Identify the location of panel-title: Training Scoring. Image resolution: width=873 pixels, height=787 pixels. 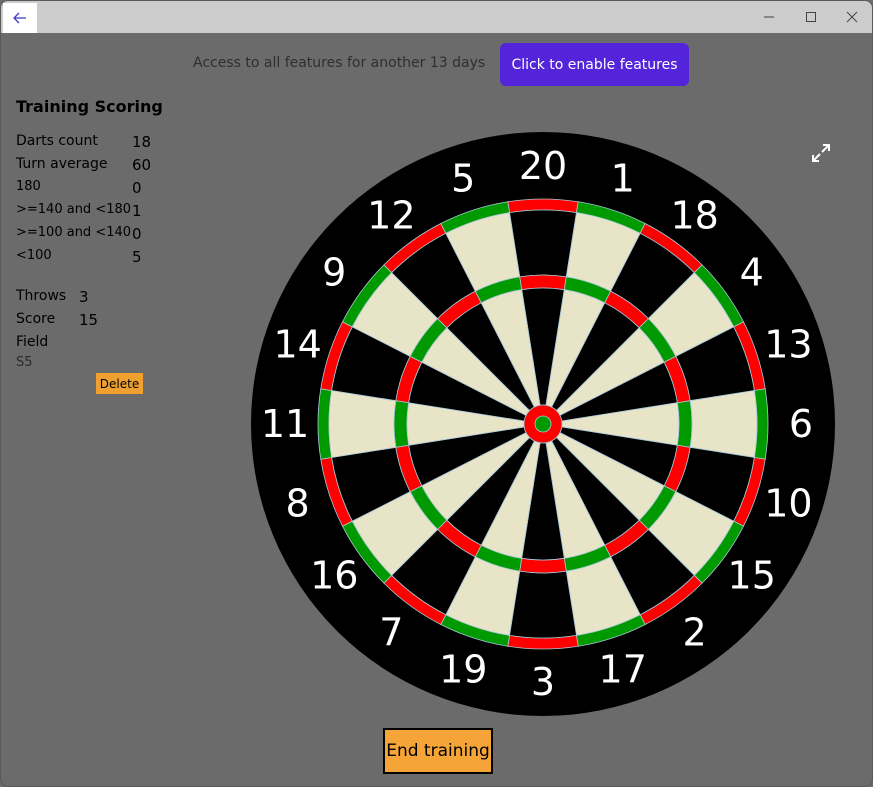
(89, 106).